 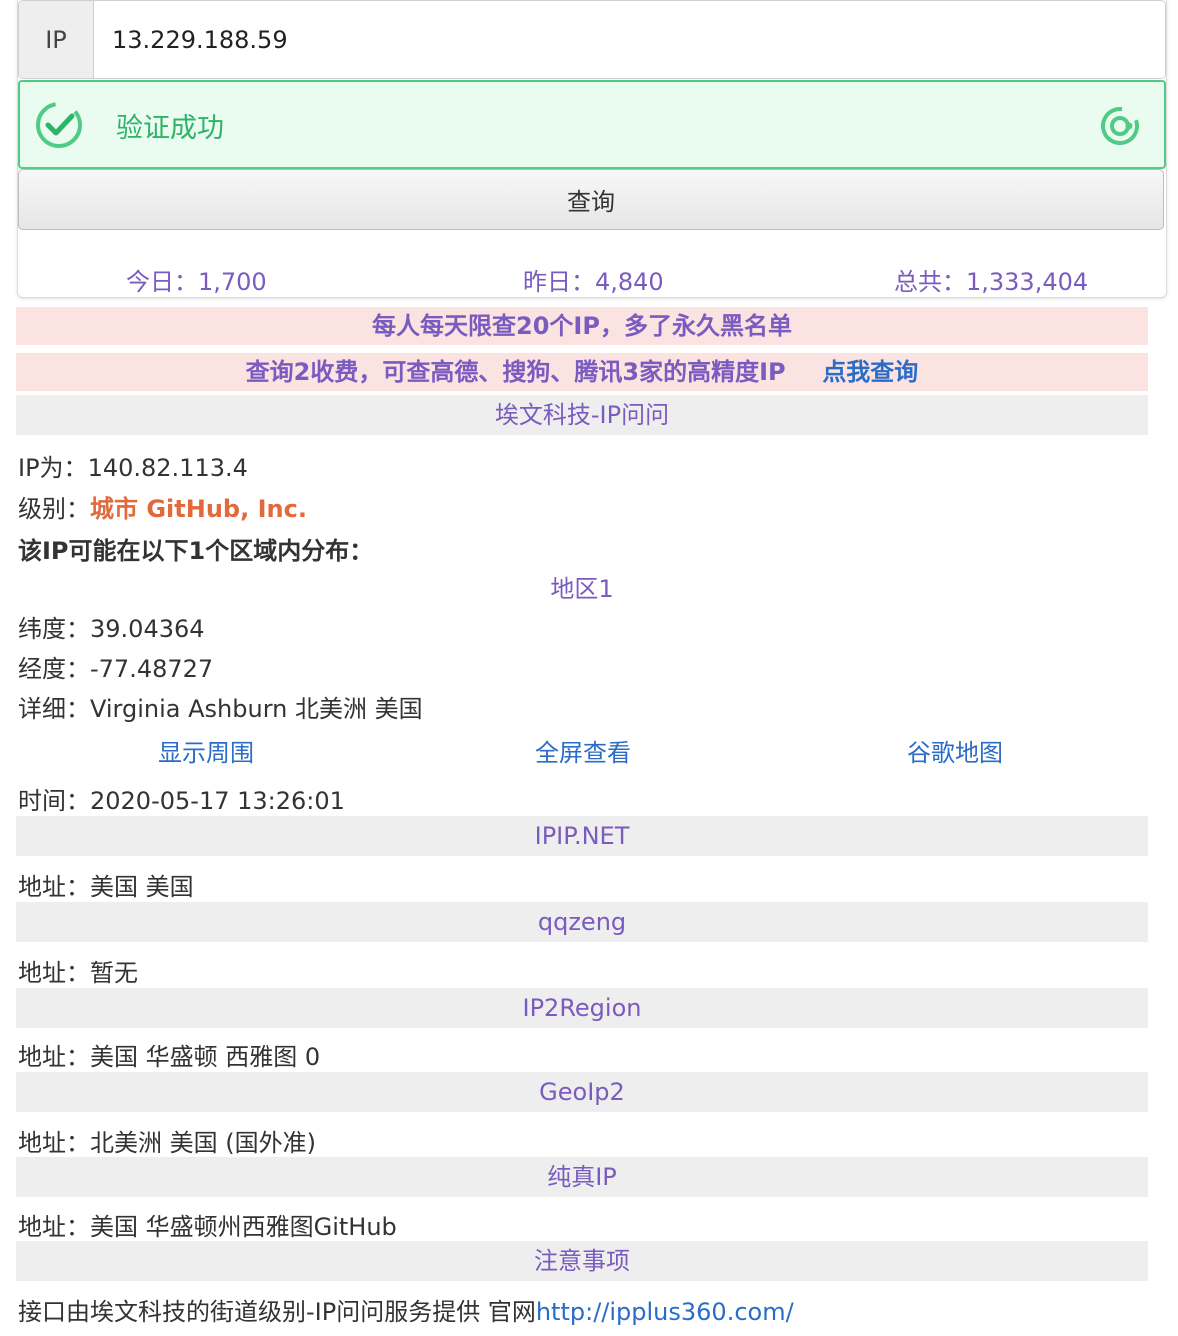 I want to click on ip-row: IP为：140.82.113.4, so click(x=133, y=465).